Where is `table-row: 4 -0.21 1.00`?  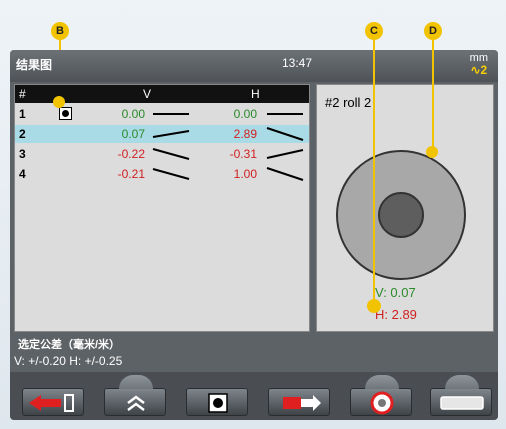
table-row: 4 -0.21 1.00 is located at coordinates (162, 174).